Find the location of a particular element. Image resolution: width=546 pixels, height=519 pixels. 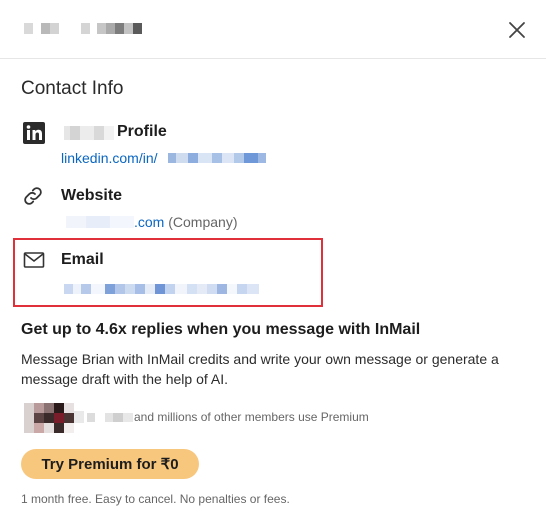

profile-url-link: linkedin.com/in/ is located at coordinates (109, 158).